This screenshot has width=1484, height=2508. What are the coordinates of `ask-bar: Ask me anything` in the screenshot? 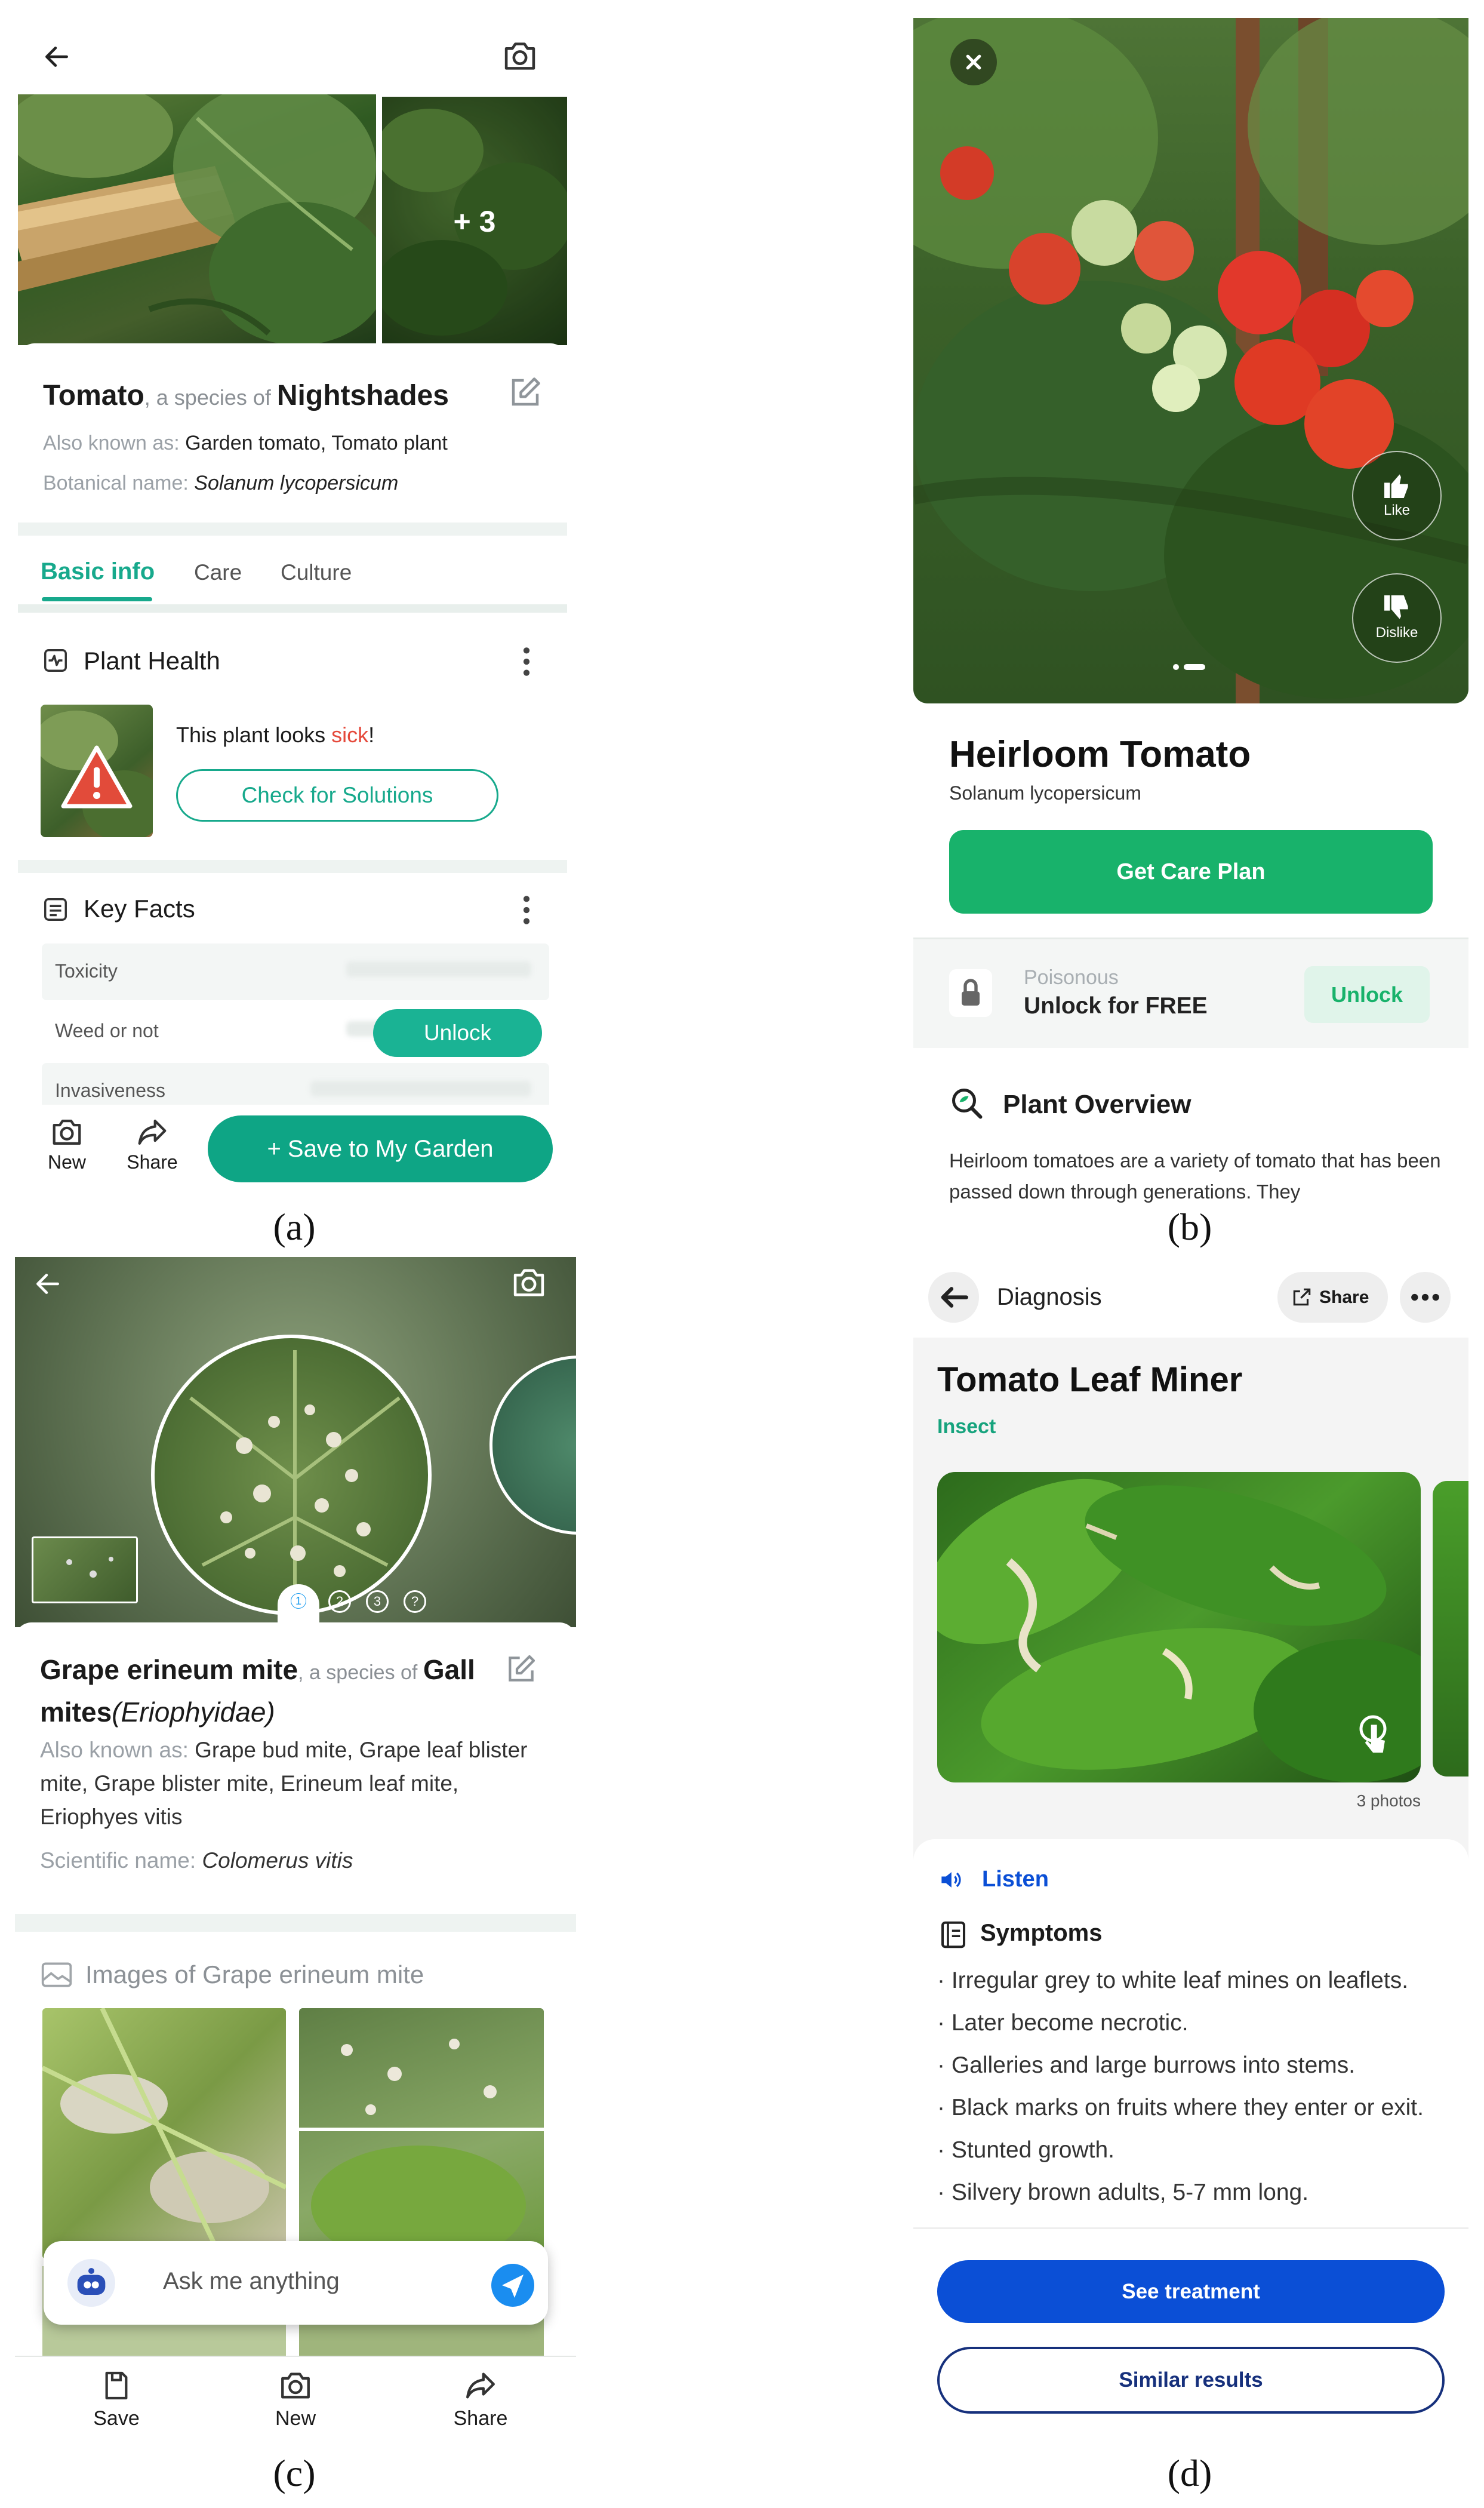 It's located at (296, 2283).